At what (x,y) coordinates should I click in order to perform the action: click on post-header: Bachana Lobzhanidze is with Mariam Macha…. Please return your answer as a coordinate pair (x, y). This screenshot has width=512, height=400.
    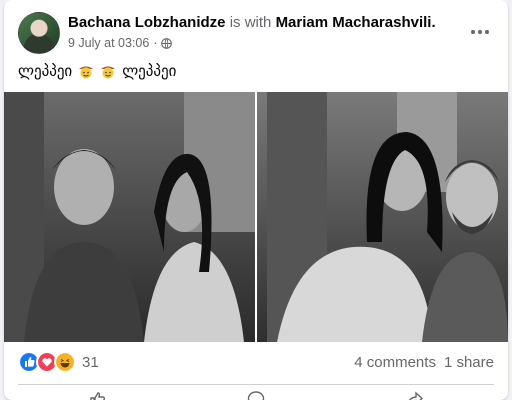
    Looking at the image, I should click on (257, 34).